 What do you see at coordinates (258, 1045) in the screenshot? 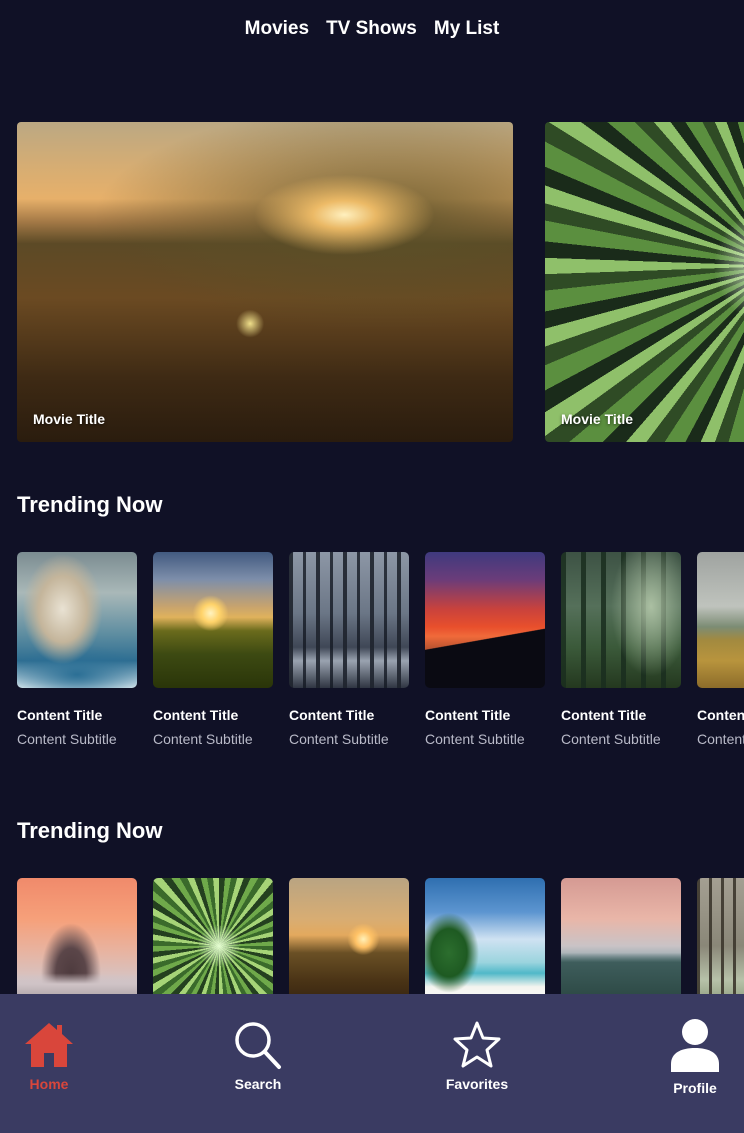
I see `search-icon` at bounding box center [258, 1045].